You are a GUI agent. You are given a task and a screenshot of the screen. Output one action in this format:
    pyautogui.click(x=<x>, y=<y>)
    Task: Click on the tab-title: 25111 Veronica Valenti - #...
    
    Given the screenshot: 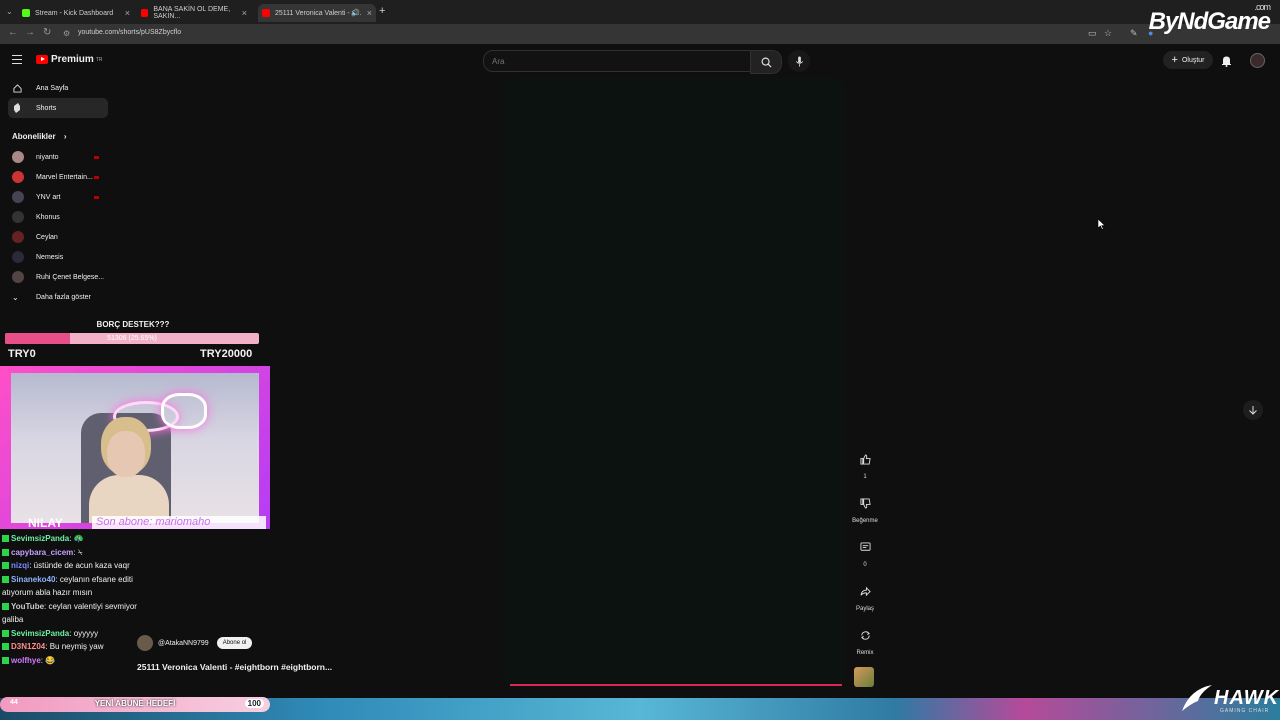 What is the action you would take?
    pyautogui.click(x=318, y=13)
    